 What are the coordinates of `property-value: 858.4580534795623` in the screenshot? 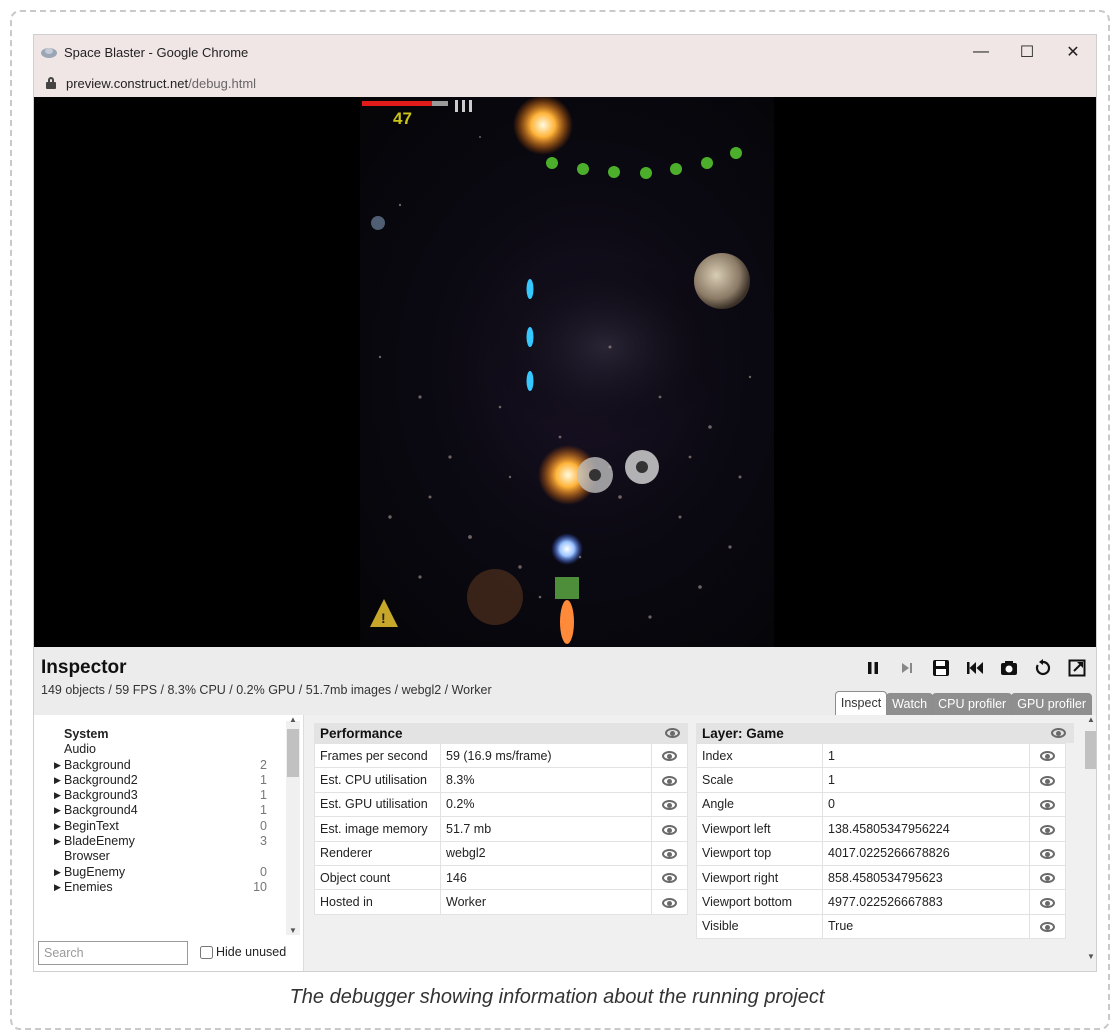 It's located at (926, 877).